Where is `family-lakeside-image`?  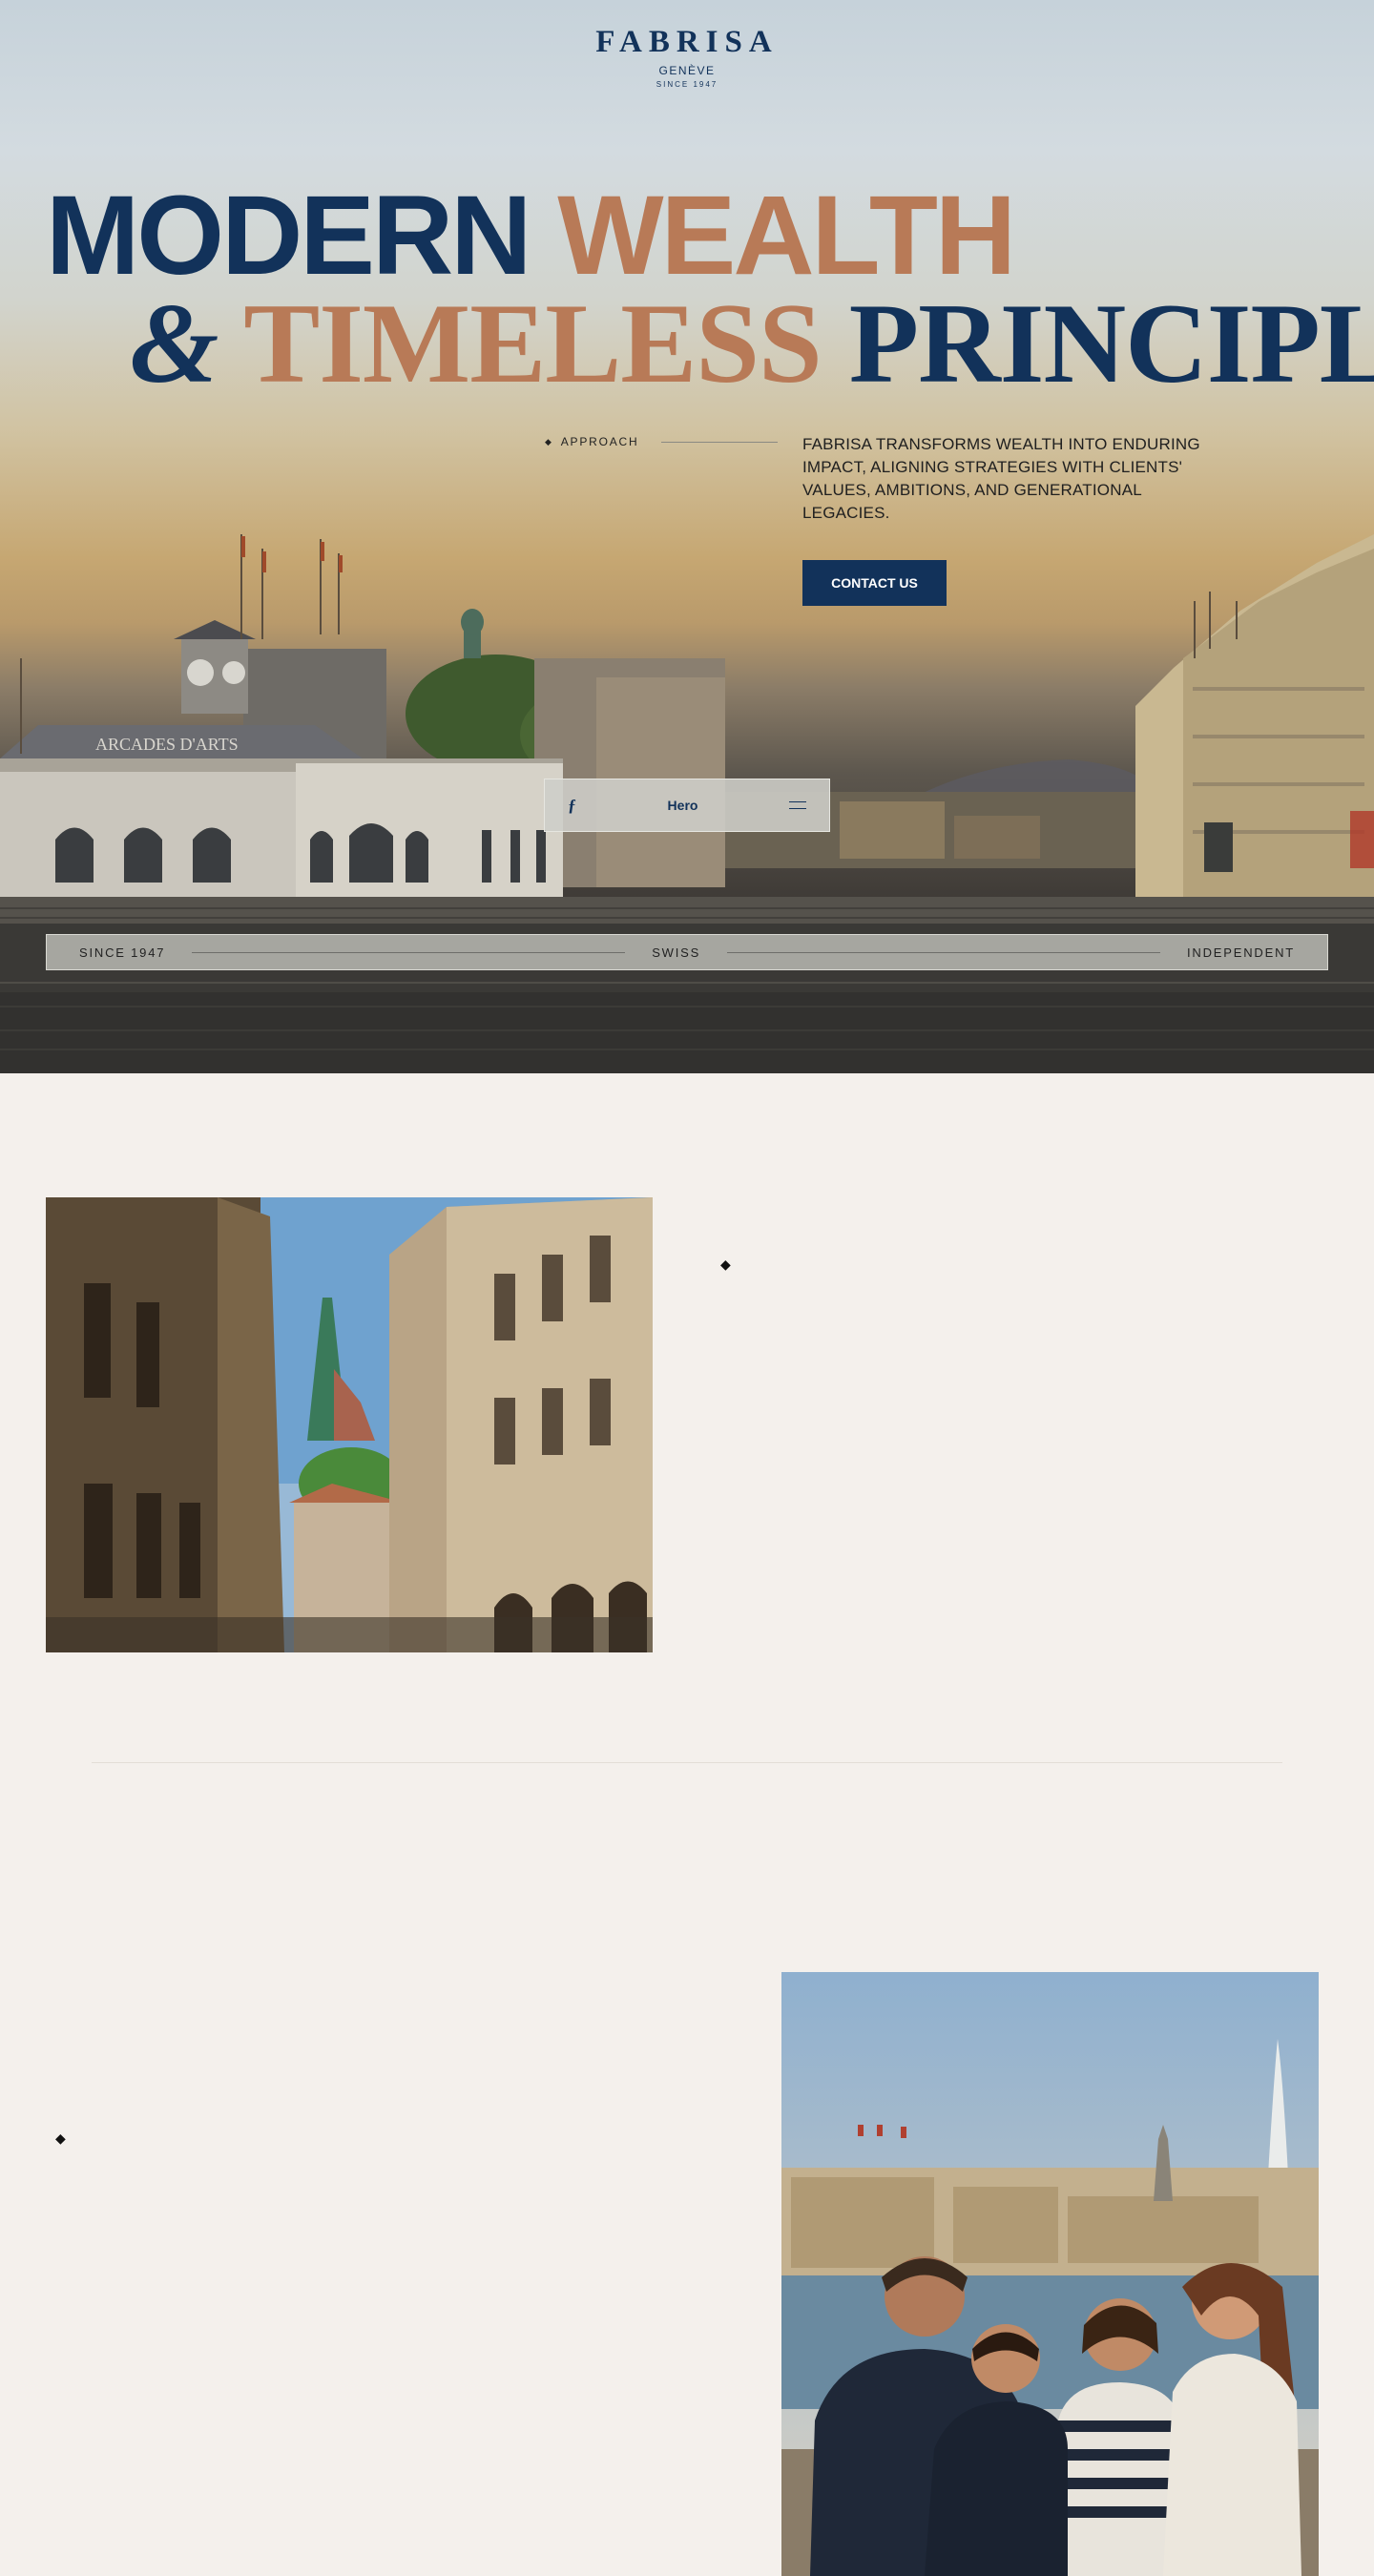 family-lakeside-image is located at coordinates (1050, 2274).